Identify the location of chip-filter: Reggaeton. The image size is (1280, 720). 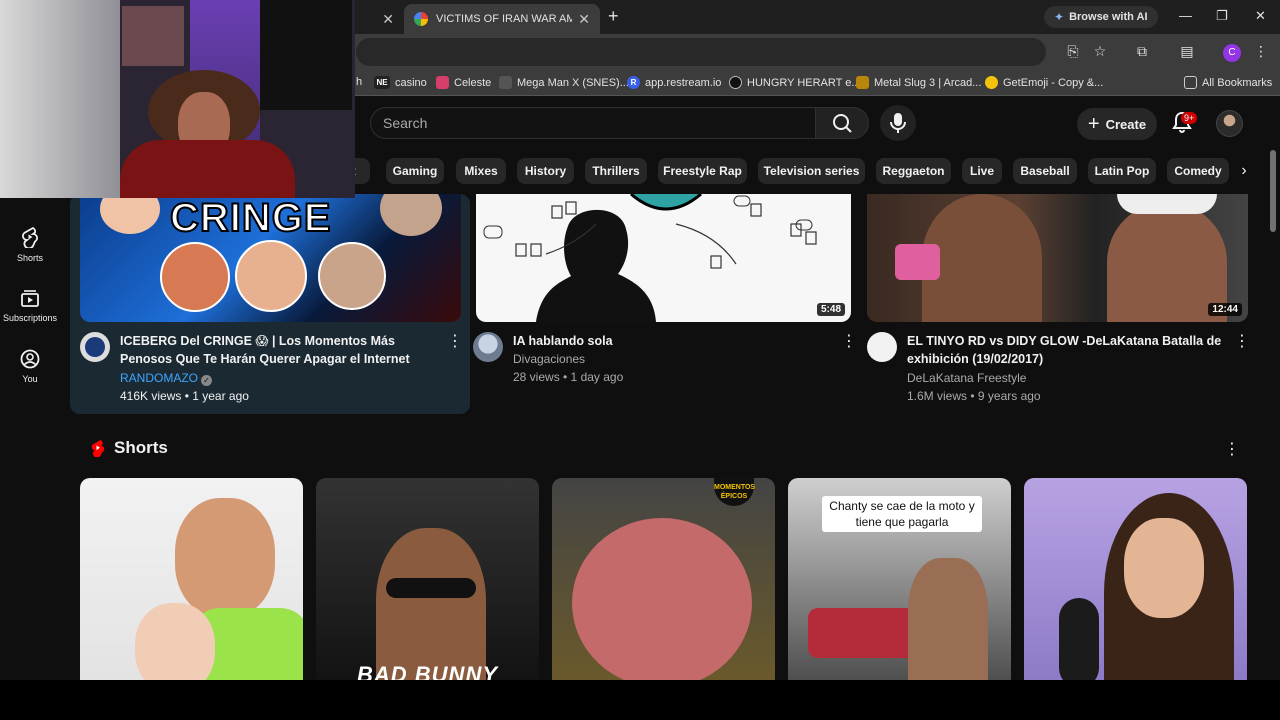
(913, 171).